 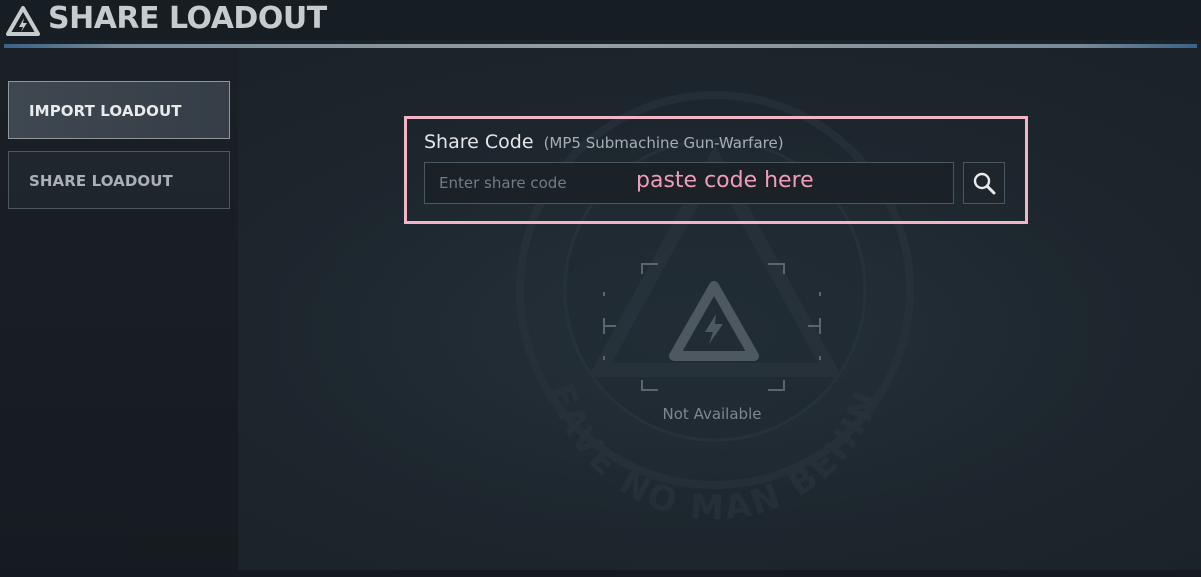 I want to click on share-code-label: Share Code (MP5 Submachine Gun-Warfare), so click(x=604, y=142).